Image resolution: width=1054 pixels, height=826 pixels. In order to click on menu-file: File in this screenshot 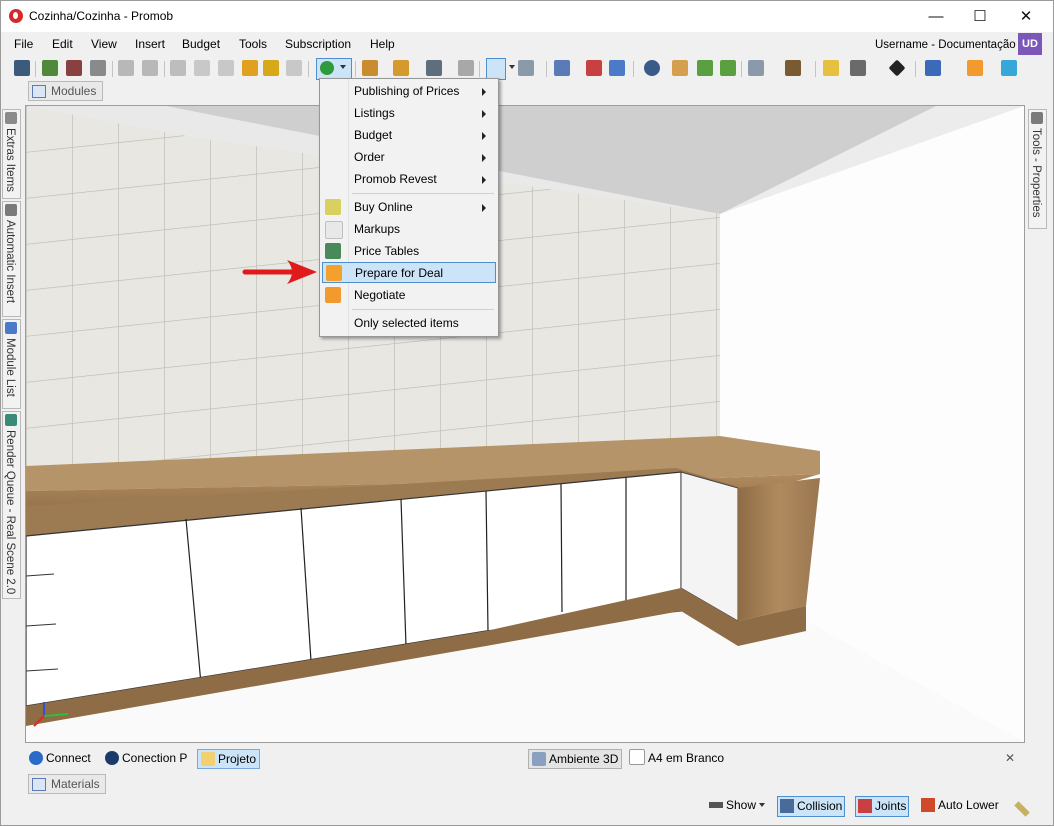, I will do `click(23, 44)`.